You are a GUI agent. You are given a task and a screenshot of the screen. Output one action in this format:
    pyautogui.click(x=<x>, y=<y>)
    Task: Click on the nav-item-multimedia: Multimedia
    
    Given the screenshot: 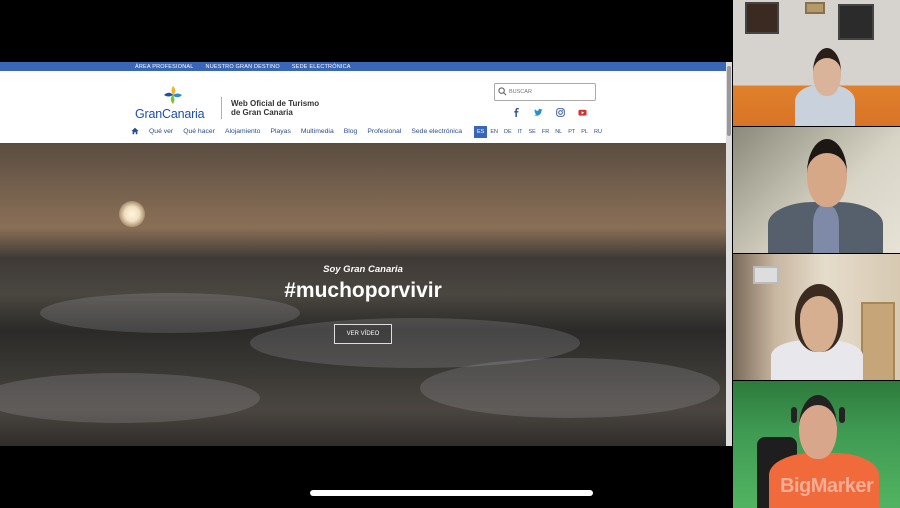 What is the action you would take?
    pyautogui.click(x=317, y=131)
    